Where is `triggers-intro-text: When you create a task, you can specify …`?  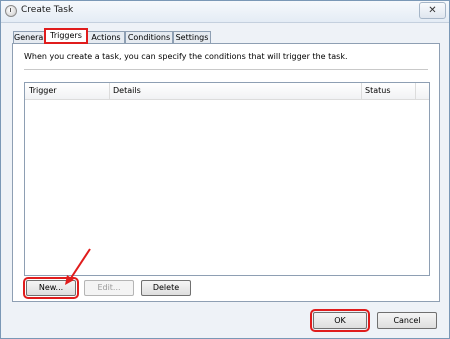 triggers-intro-text: When you create a task, you can specify … is located at coordinates (186, 56).